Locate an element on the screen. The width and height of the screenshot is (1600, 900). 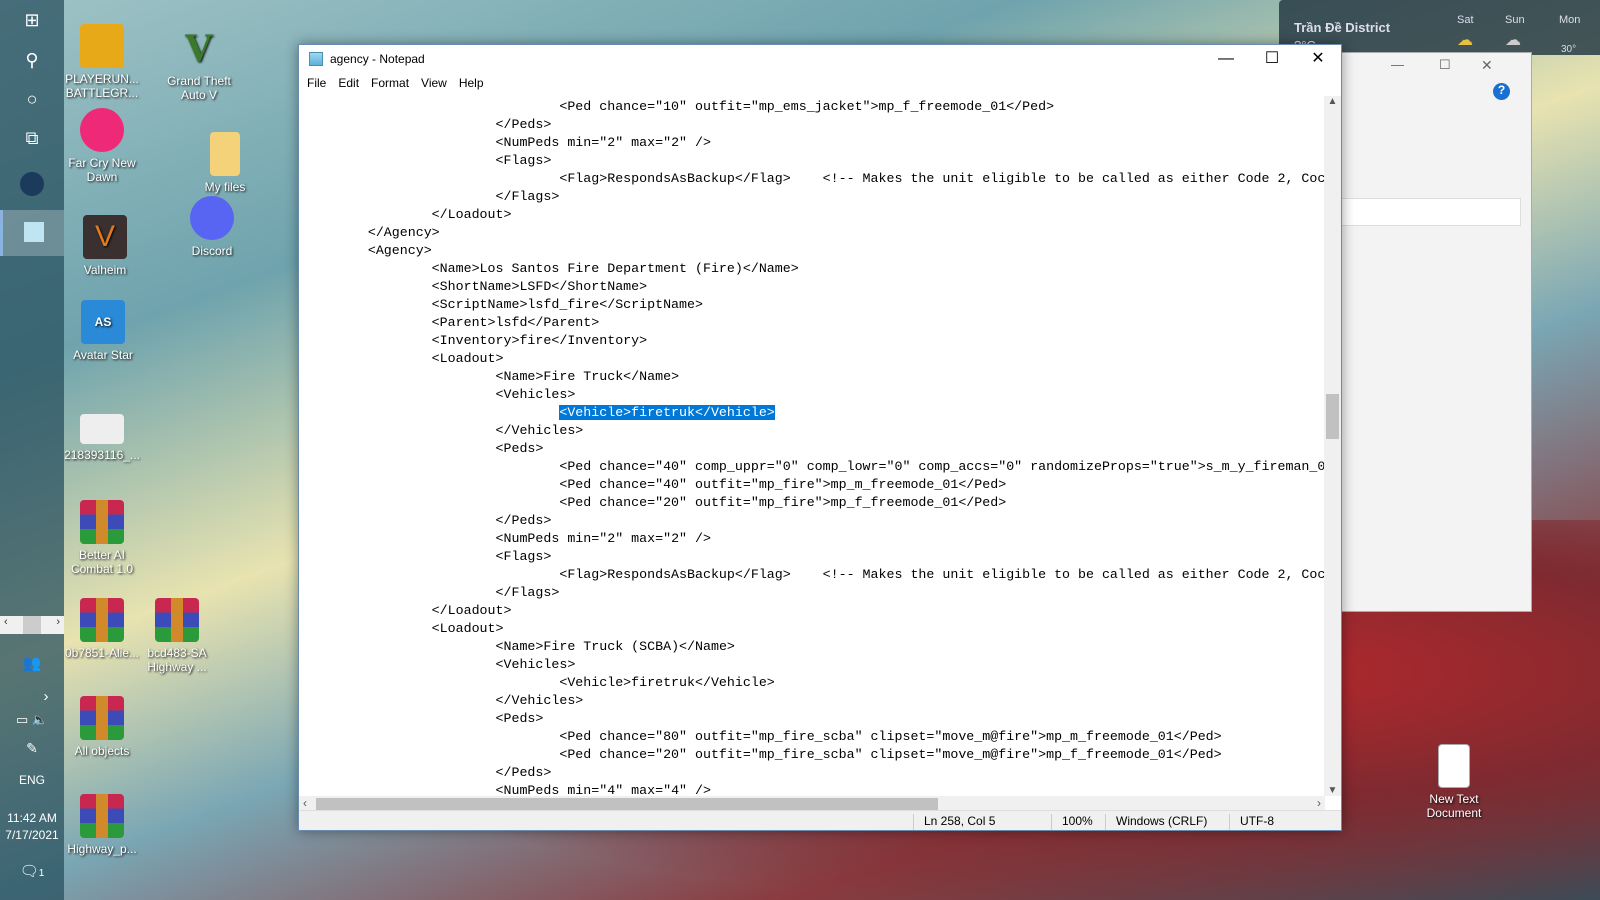
clock-date: 7/17/2021 is located at coordinates (32, 835).